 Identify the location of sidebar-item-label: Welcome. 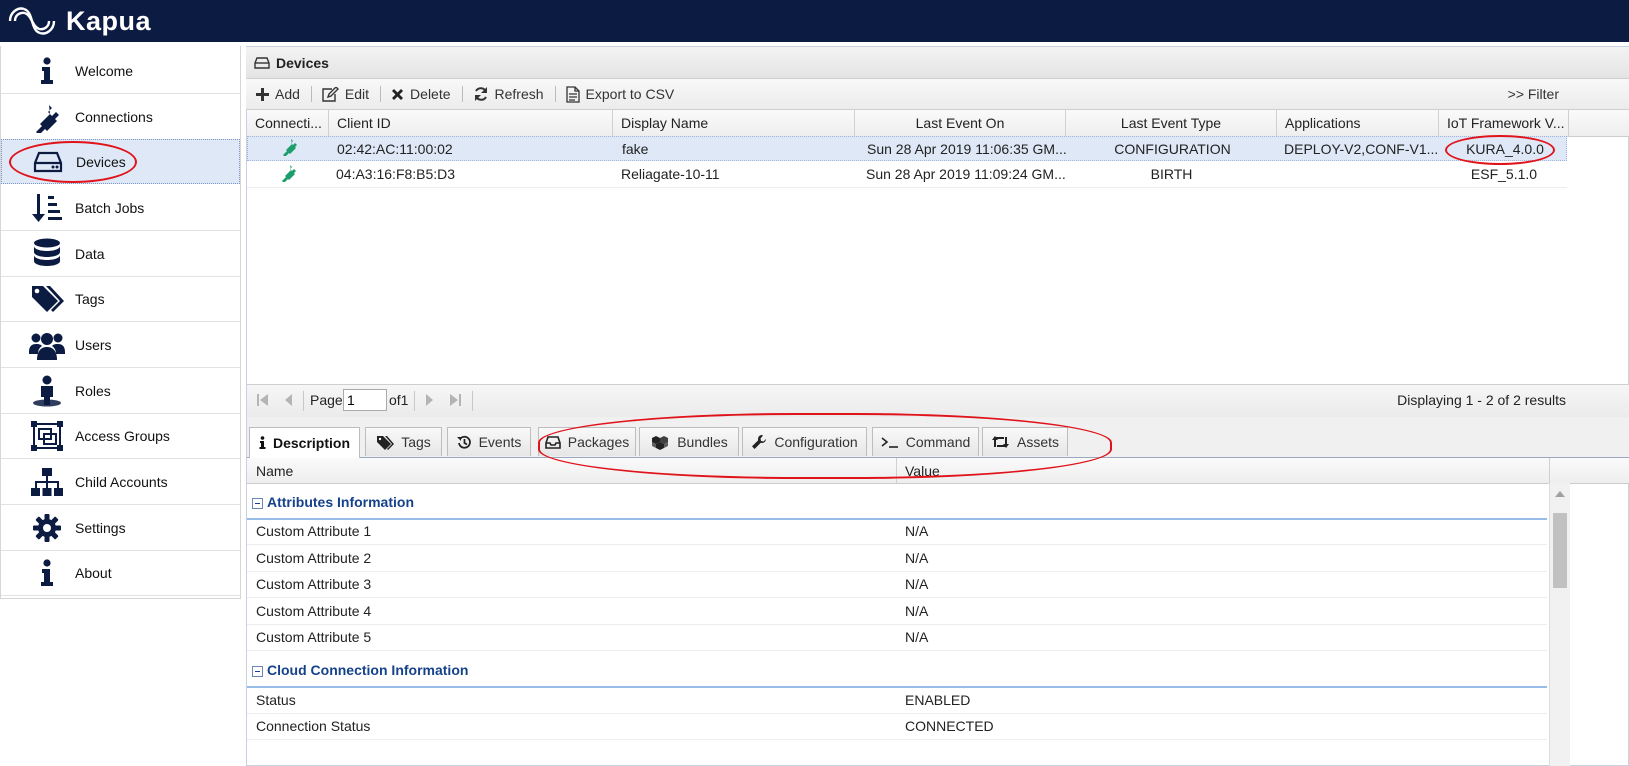
(104, 70).